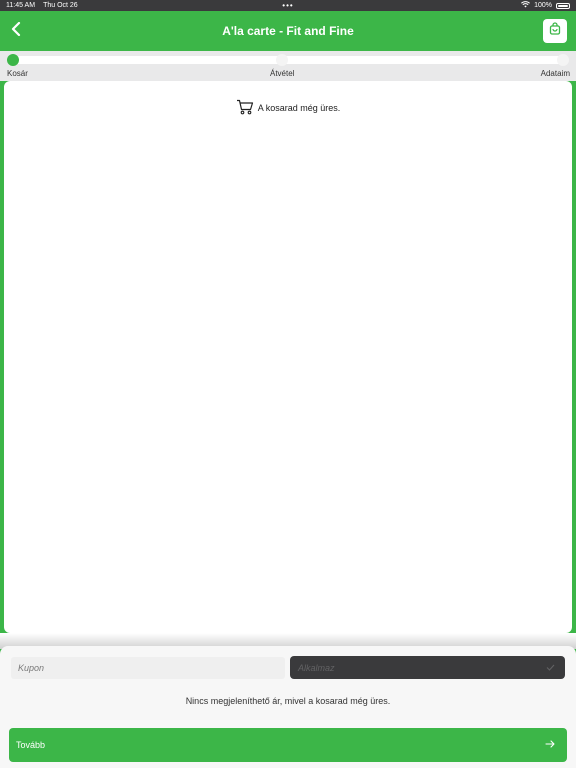 The height and width of the screenshot is (768, 576). I want to click on cart-button, so click(555, 31).